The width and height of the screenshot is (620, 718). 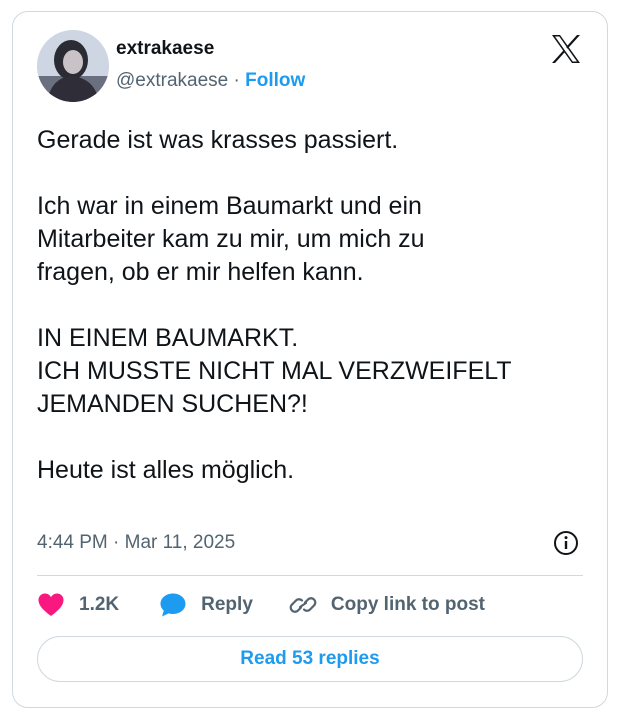 What do you see at coordinates (310, 659) in the screenshot?
I see `read-replies-button: Read 53 replies` at bounding box center [310, 659].